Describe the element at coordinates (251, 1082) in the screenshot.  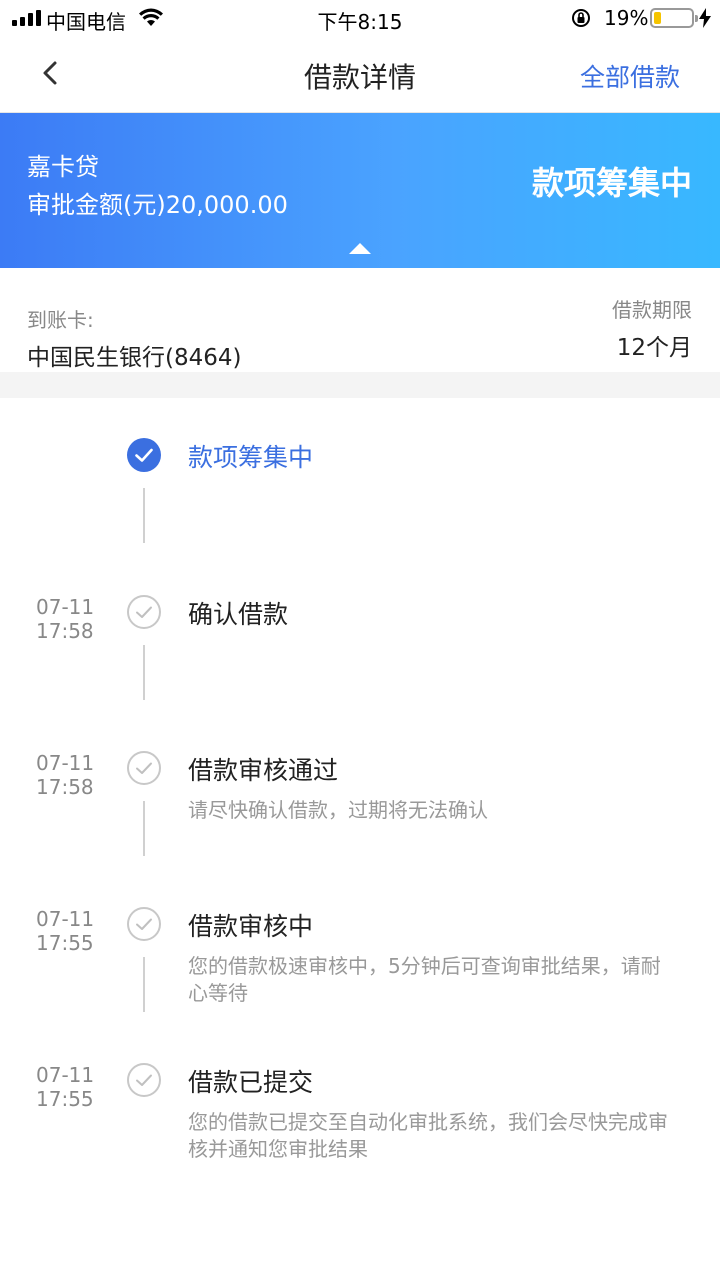
I see `step-title: 借款已提交` at that location.